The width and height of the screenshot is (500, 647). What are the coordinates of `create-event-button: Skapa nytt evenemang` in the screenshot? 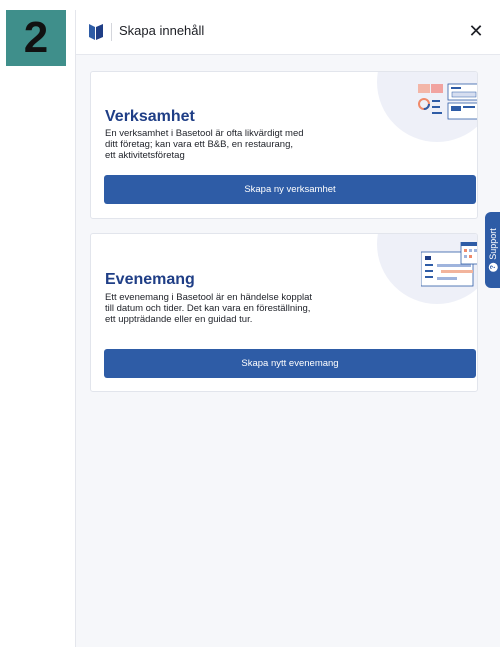 It's located at (290, 363).